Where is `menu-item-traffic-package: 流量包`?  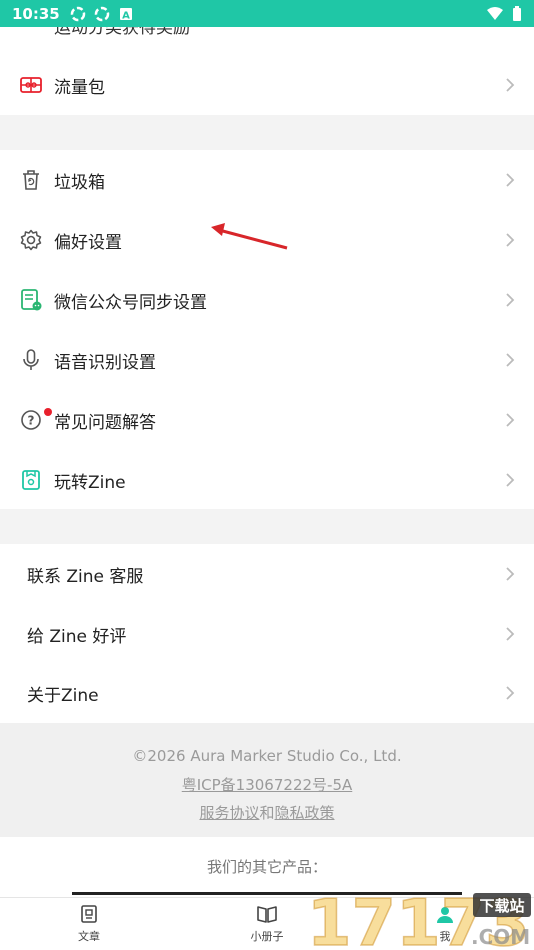 menu-item-traffic-package: 流量包 is located at coordinates (267, 85).